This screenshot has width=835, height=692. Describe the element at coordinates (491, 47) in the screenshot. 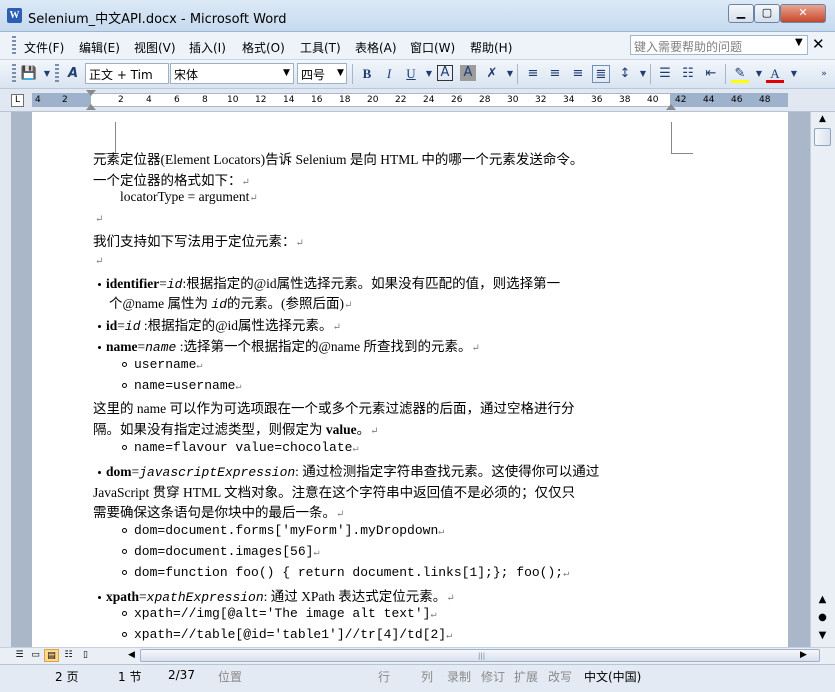

I see `menu-help: 帮助(H)` at that location.